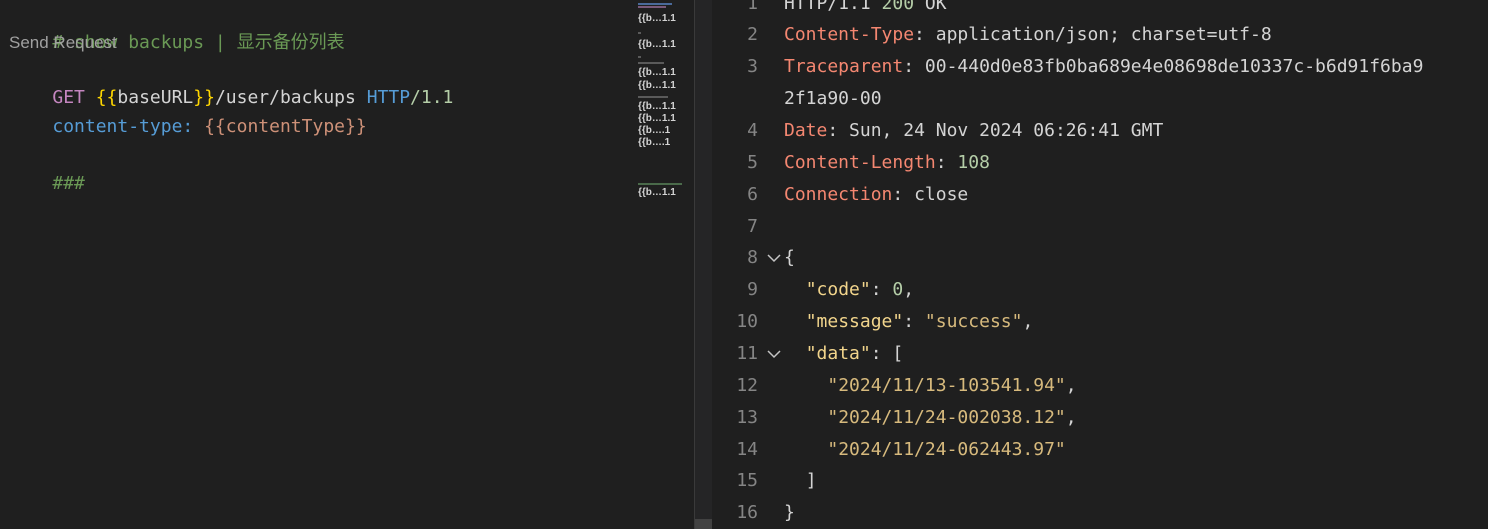  Describe the element at coordinates (747, 512) in the screenshot. I see `line-number: 16` at that location.